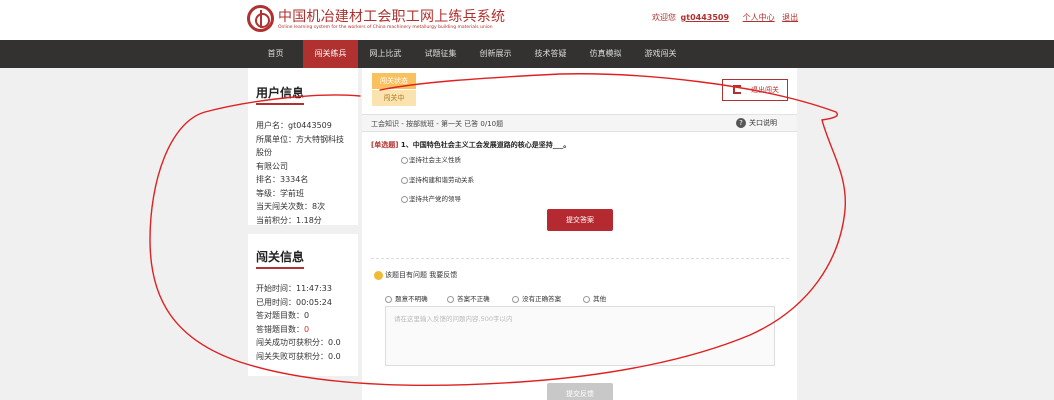  Describe the element at coordinates (294, 125) in the screenshot. I see `info-username: 用户名：gt0443509` at that location.